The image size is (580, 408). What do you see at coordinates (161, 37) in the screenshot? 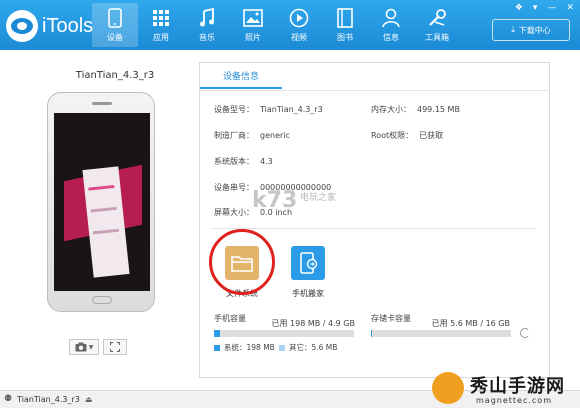
I see `nav-label: 应用` at bounding box center [161, 37].